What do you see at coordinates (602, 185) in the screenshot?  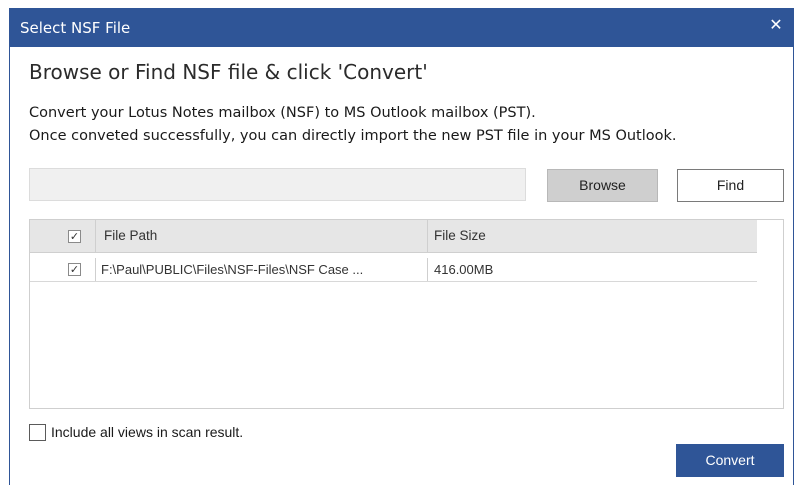 I see `browse-button: Browse` at bounding box center [602, 185].